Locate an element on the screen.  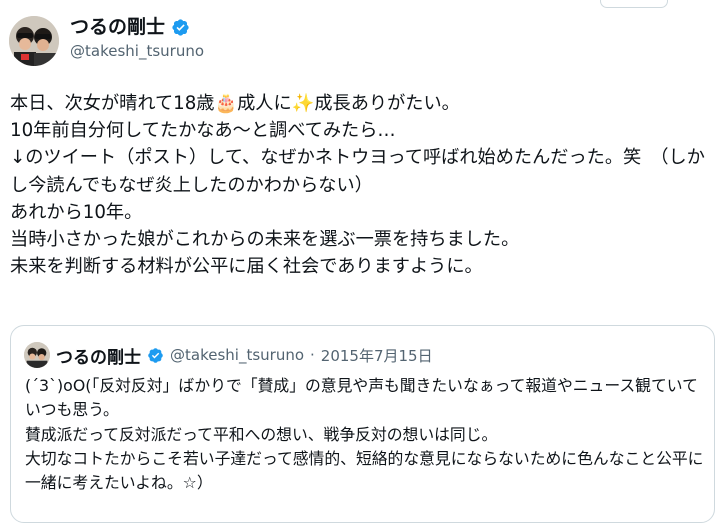
author-display-name-text: つるの剛士 is located at coordinates (118, 27).